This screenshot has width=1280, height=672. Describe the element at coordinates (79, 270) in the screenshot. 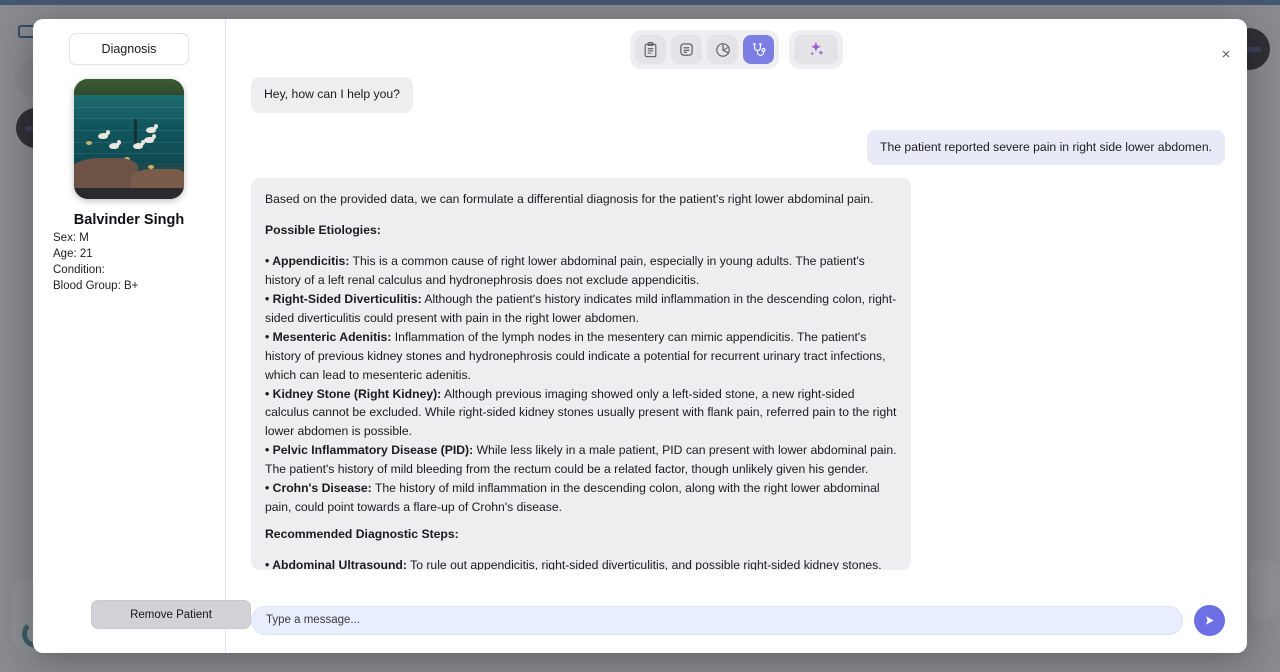

I see `field-label: Condition:` at that location.